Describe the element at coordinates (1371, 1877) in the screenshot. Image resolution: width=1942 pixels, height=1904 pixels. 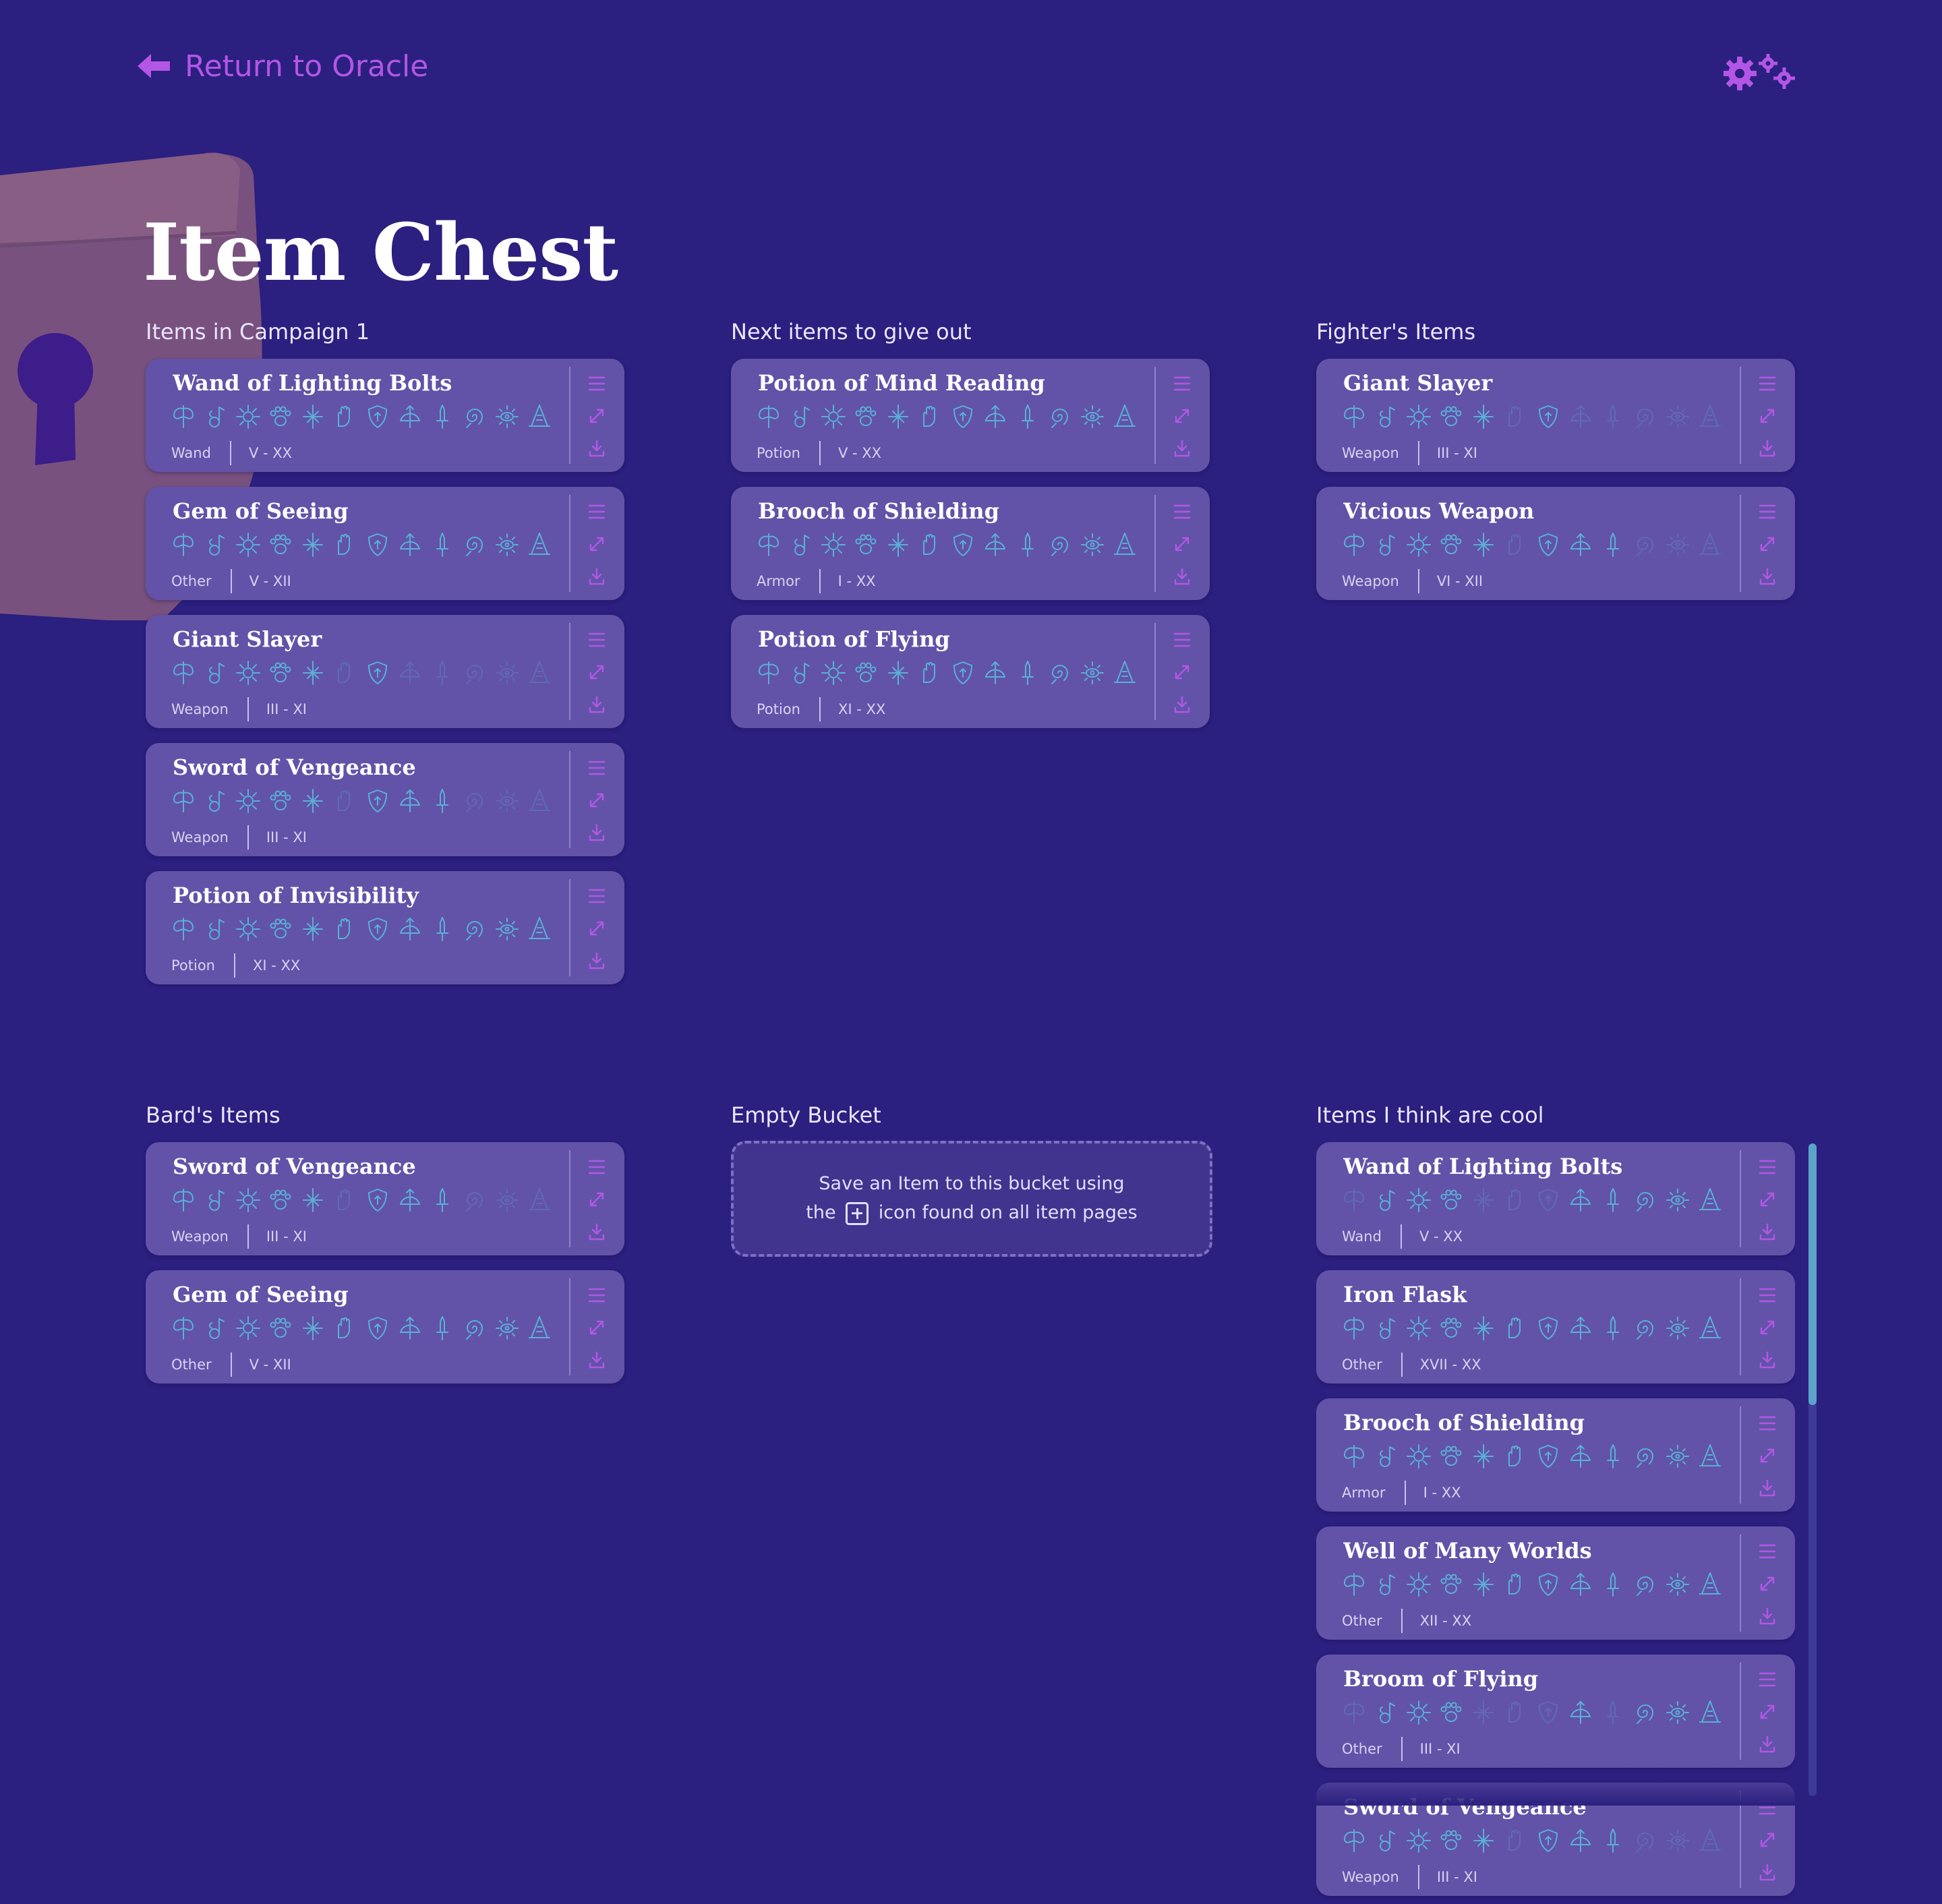
I see `item-type: Weapon` at that location.